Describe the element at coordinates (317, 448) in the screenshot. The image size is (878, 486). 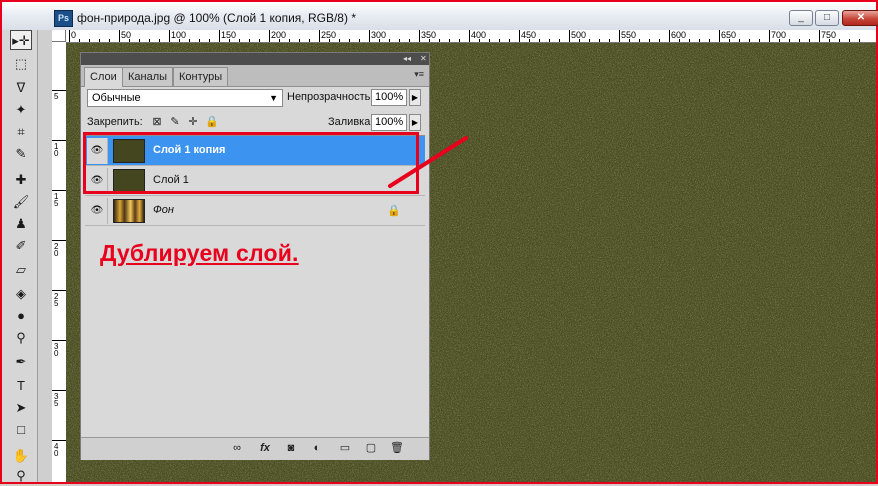
I see `adjustment-layer-icon: ◐` at that location.